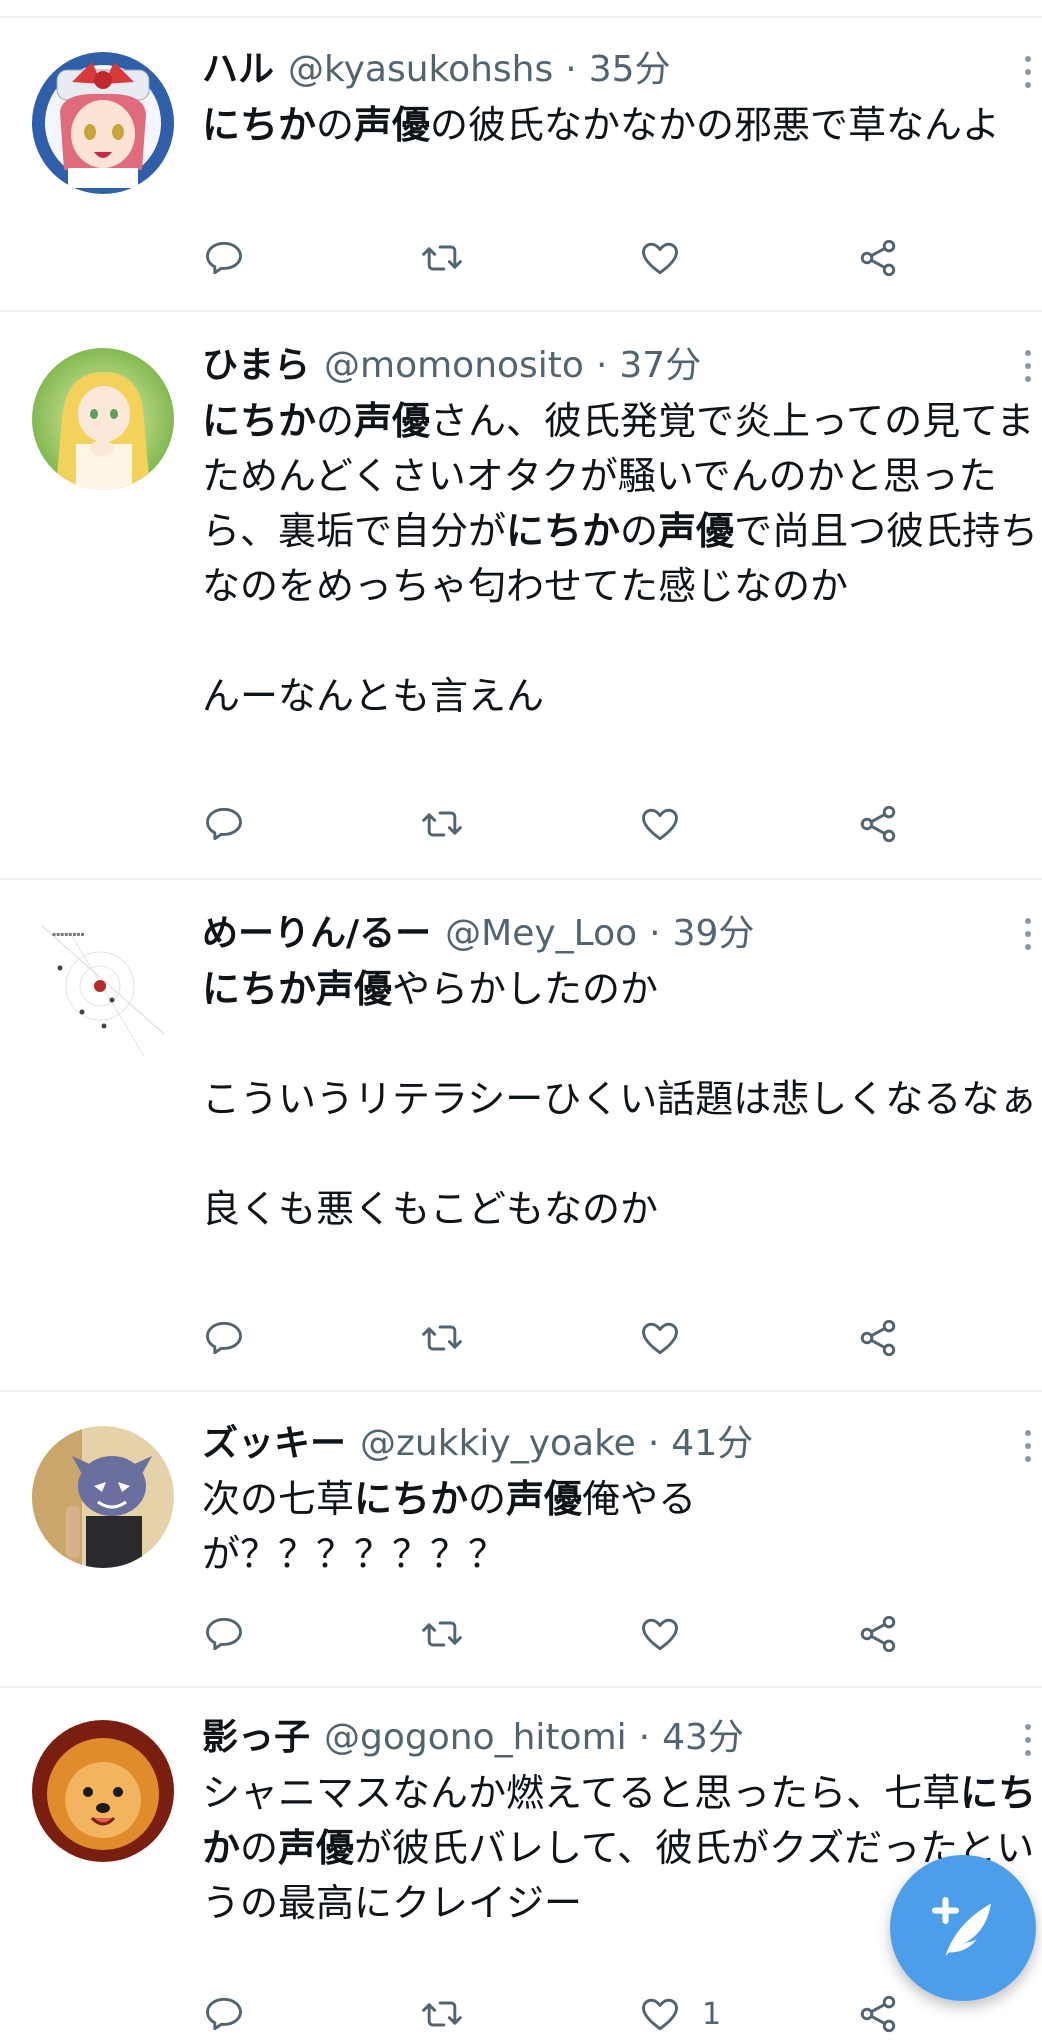 This screenshot has height=2044, width=1042. What do you see at coordinates (274, 1444) in the screenshot?
I see `display-name: ズッキー` at bounding box center [274, 1444].